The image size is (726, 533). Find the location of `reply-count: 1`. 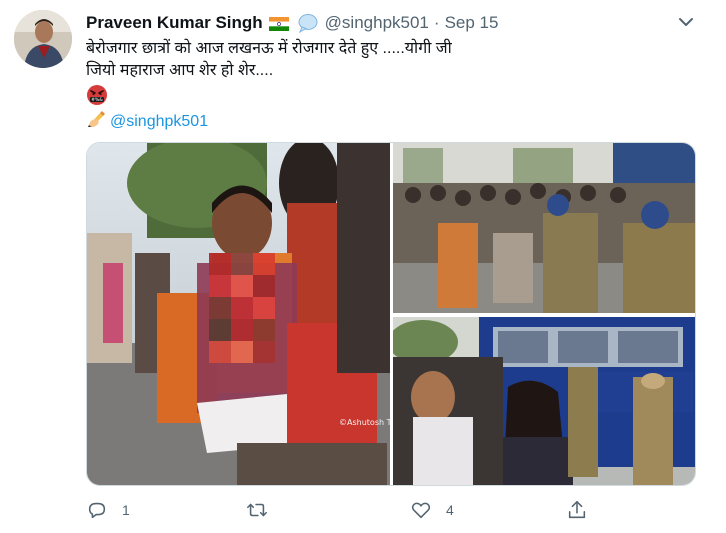

reply-count: 1 is located at coordinates (126, 510).